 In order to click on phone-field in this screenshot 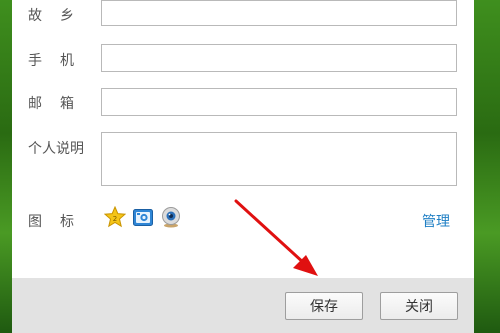, I will do `click(279, 58)`.